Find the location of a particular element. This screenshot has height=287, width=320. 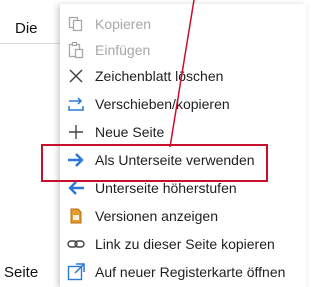

plus-icon is located at coordinates (76, 132).